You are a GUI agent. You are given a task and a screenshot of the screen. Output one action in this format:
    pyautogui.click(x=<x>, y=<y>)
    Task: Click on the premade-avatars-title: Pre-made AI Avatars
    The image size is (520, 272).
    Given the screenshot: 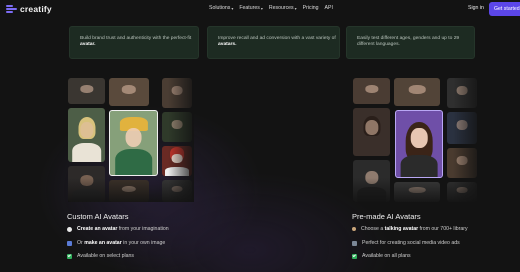 What is the action you would take?
    pyautogui.click(x=386, y=216)
    